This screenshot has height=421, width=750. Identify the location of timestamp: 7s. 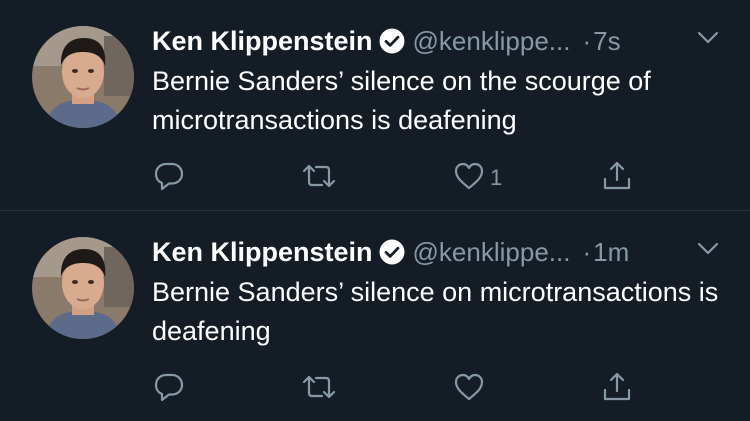
(606, 41).